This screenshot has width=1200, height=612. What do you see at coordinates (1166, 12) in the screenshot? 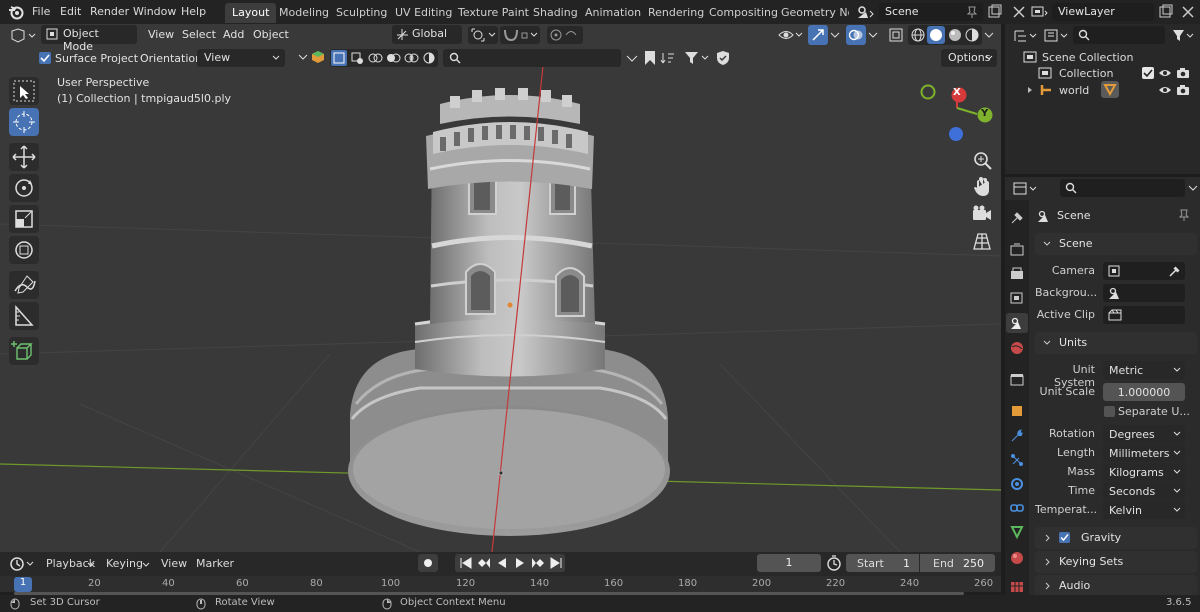
I see `new-view-layer-icon` at bounding box center [1166, 12].